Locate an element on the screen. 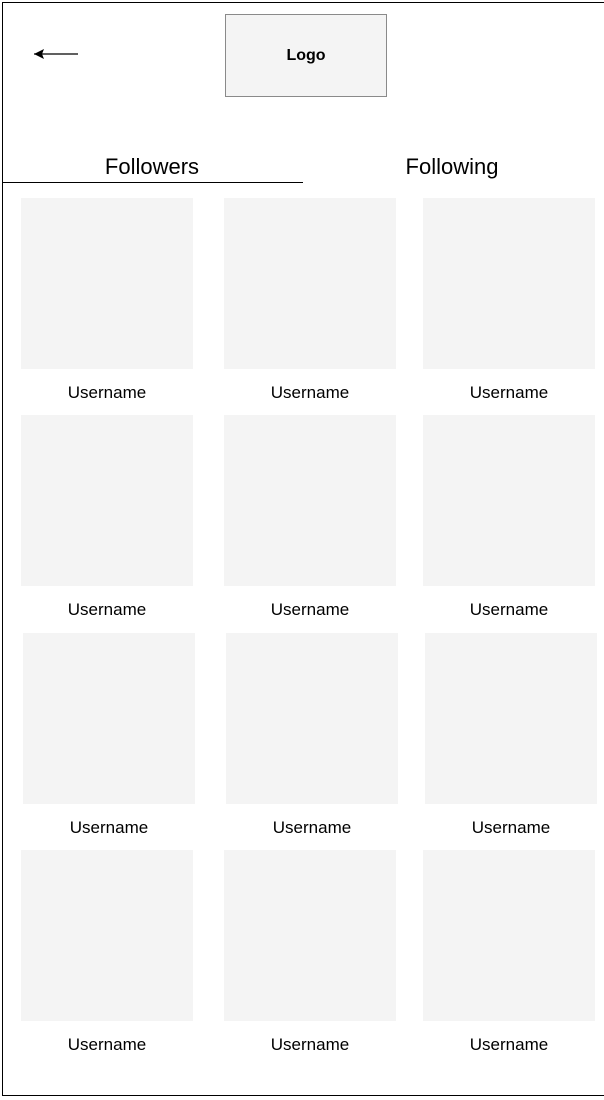  tab-followers-label: Followers is located at coordinates (152, 166).